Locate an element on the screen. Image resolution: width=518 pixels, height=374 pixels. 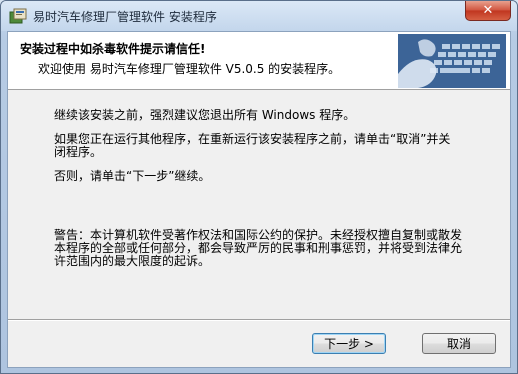
cancel-button: 取消 is located at coordinates (459, 343).